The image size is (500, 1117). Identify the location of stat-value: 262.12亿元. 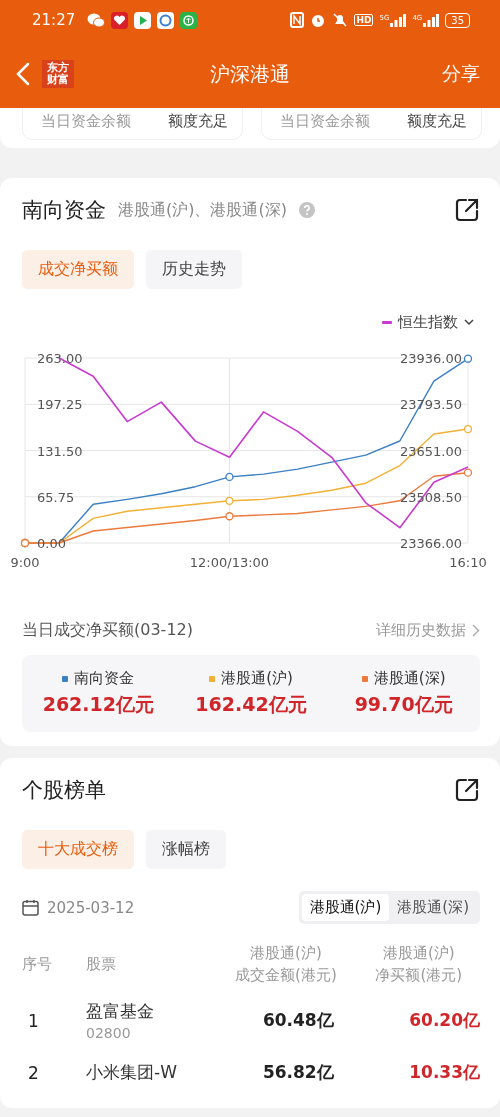
(98, 704).